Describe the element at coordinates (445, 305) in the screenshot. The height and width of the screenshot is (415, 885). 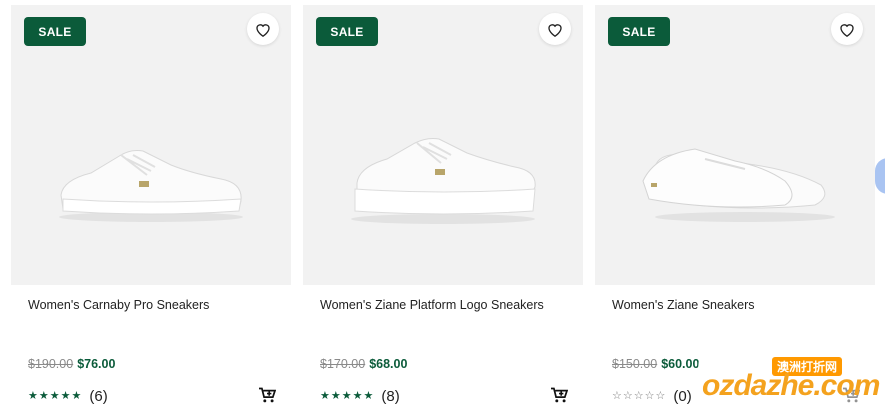
I see `product-title: Women's Ziane Platform Logo Sneakers` at that location.